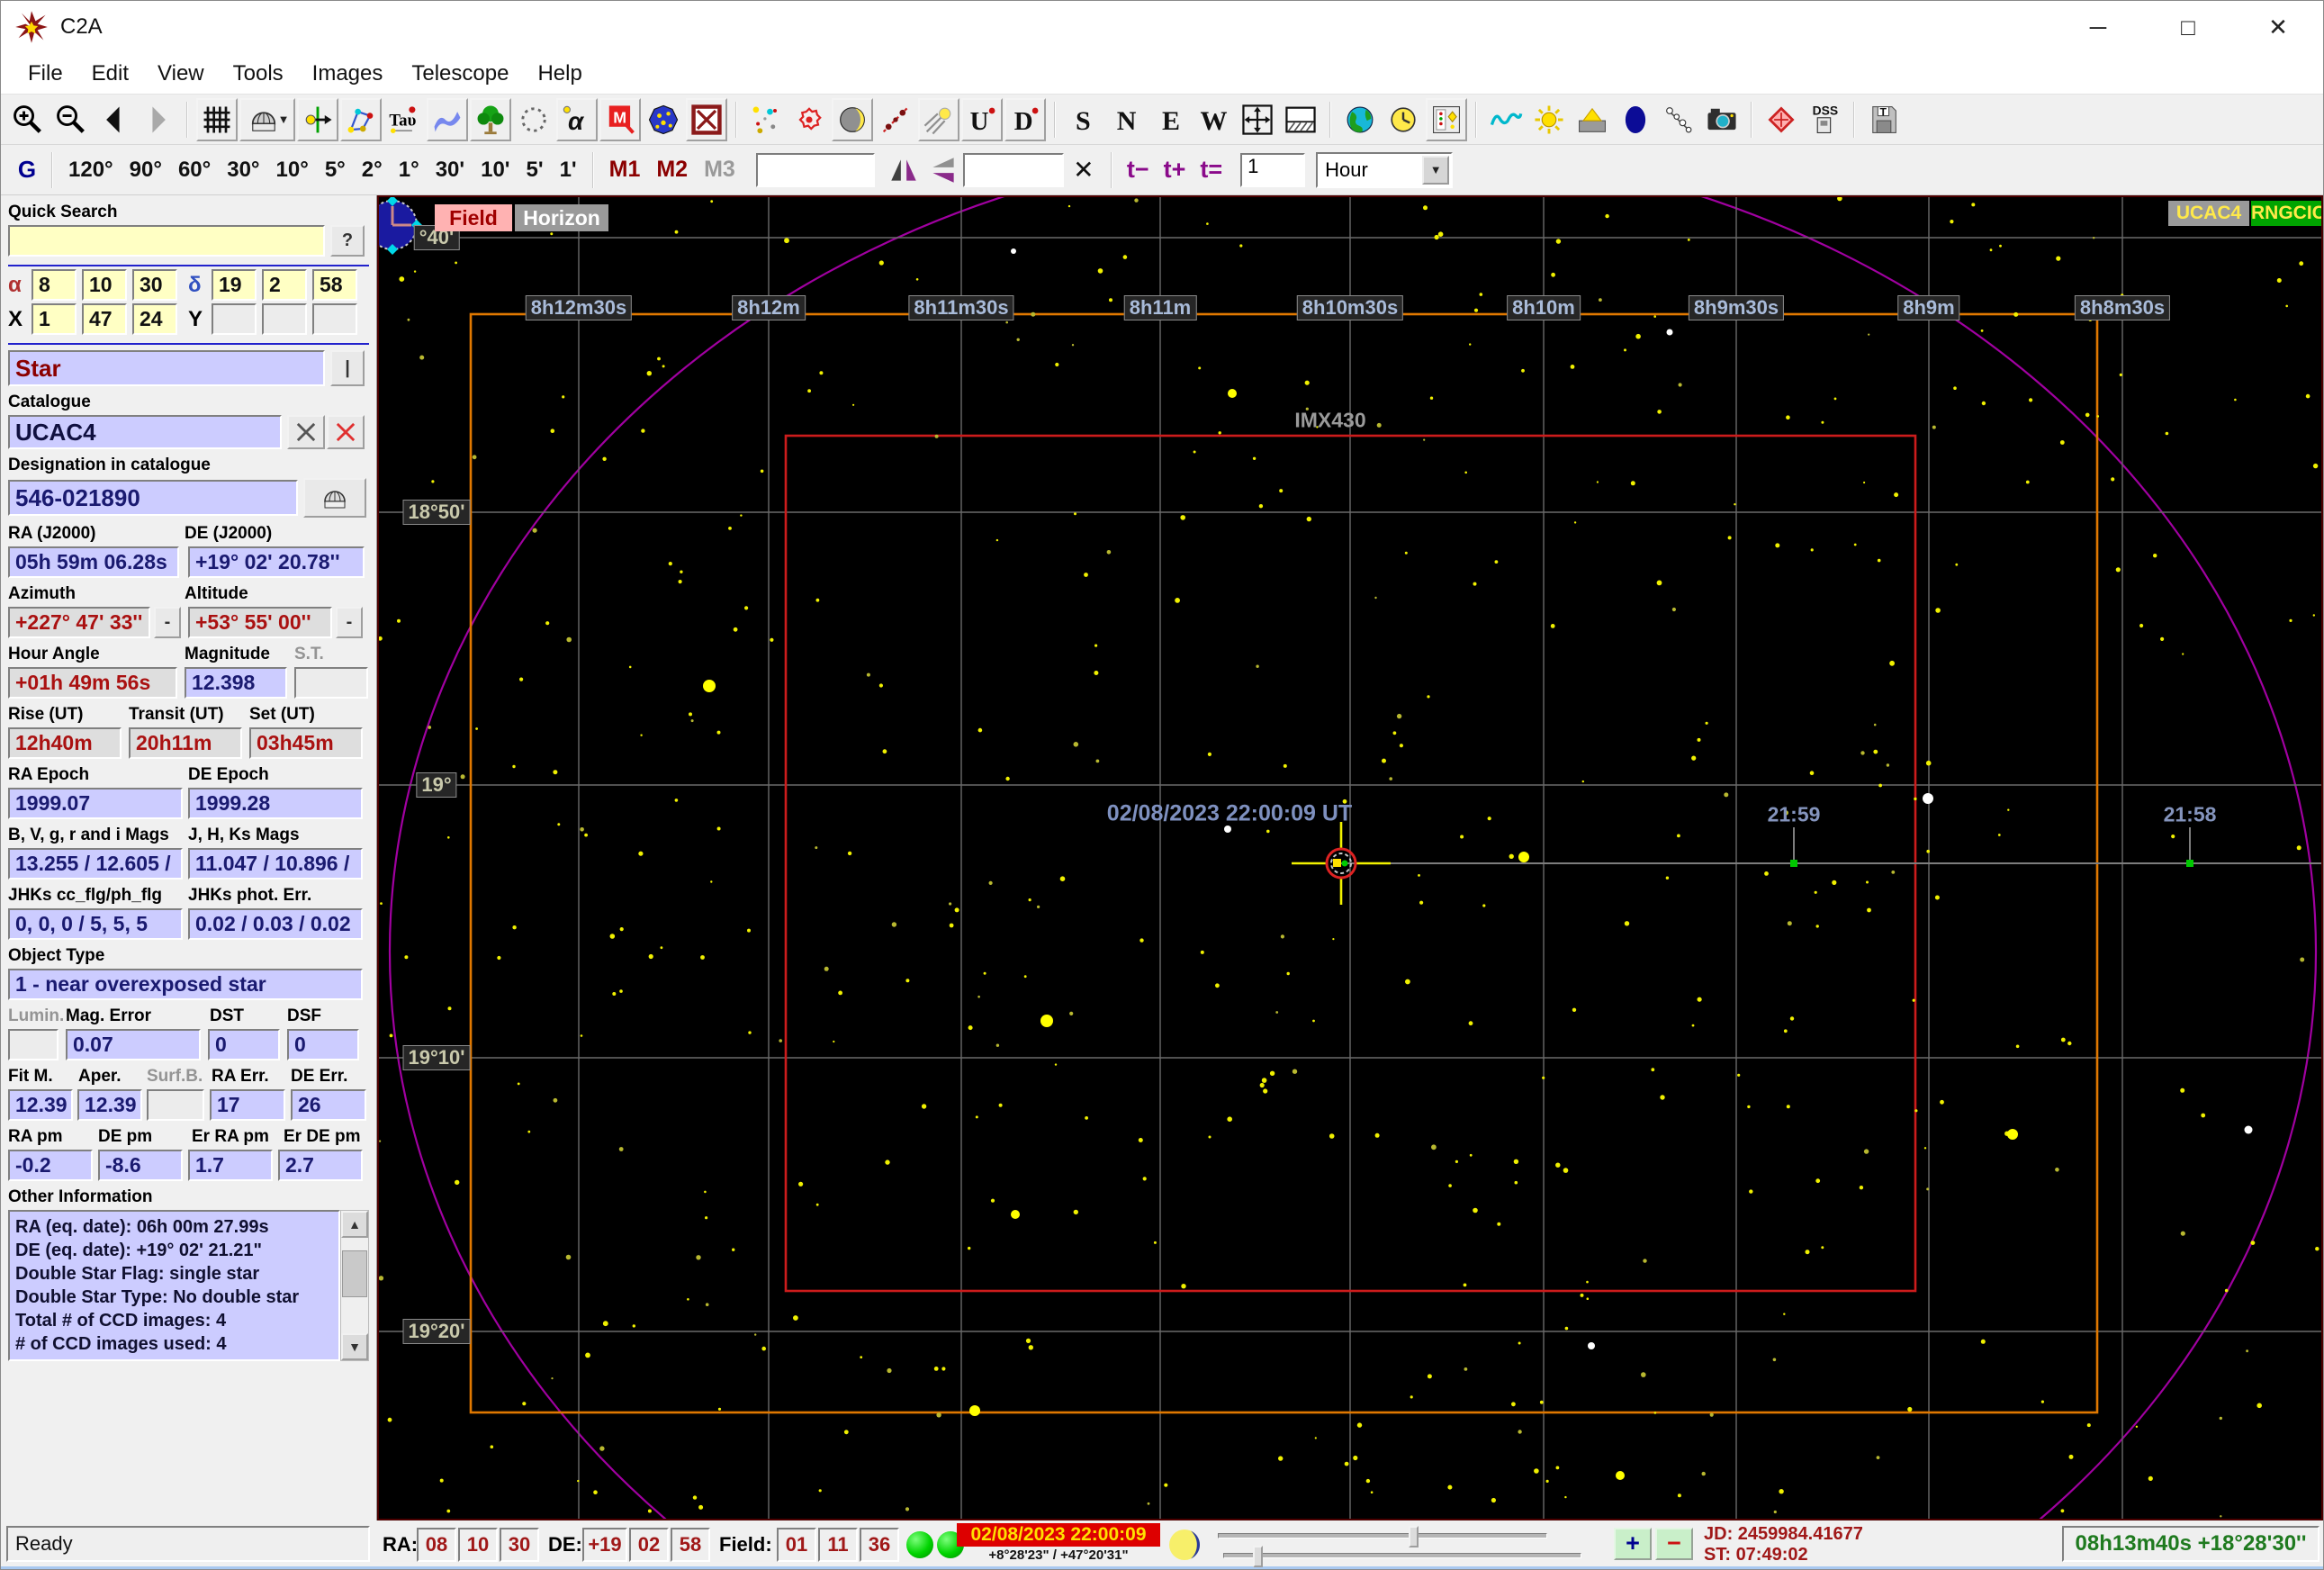 Image resolution: width=2324 pixels, height=1570 pixels. What do you see at coordinates (1506, 119) in the screenshot?
I see `wave-icon` at bounding box center [1506, 119].